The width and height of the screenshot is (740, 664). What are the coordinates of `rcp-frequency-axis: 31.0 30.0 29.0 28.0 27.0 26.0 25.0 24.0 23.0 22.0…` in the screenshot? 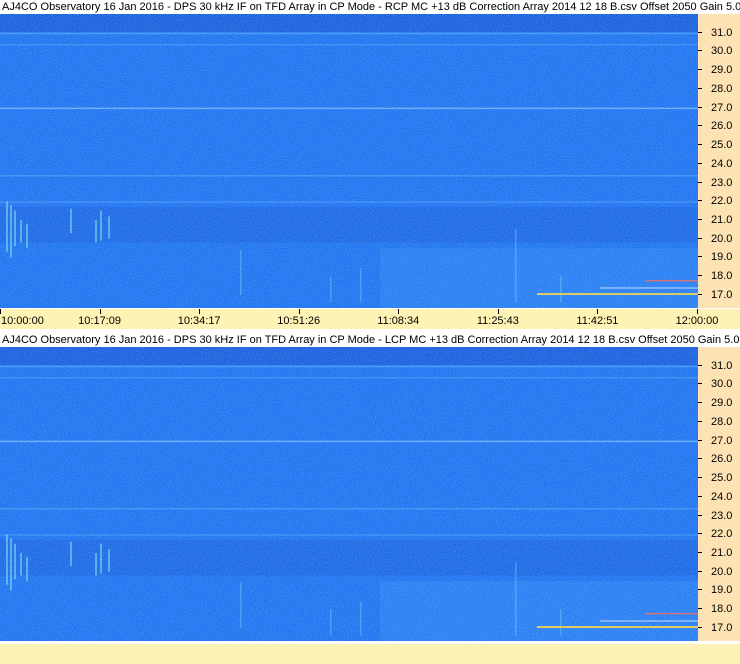 It's located at (719, 161).